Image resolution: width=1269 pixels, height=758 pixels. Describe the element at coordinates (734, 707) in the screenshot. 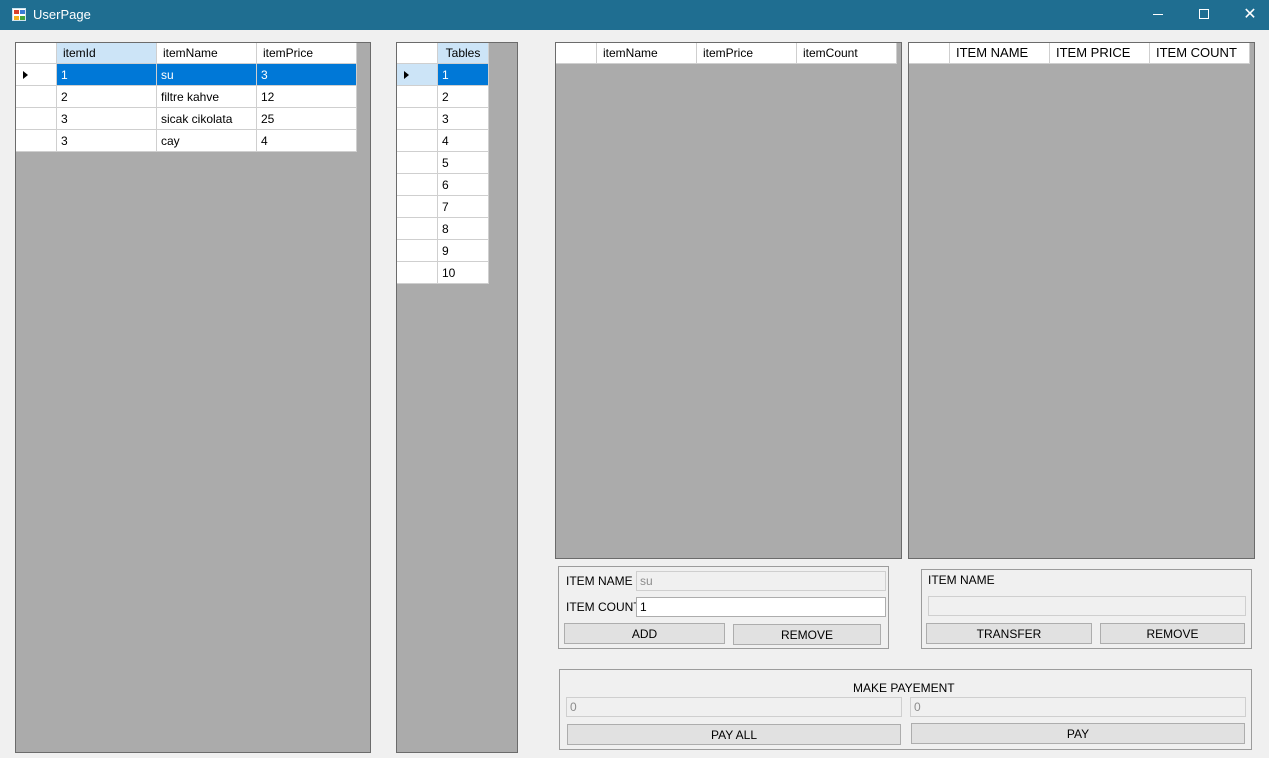

I see `total-amount-field` at that location.